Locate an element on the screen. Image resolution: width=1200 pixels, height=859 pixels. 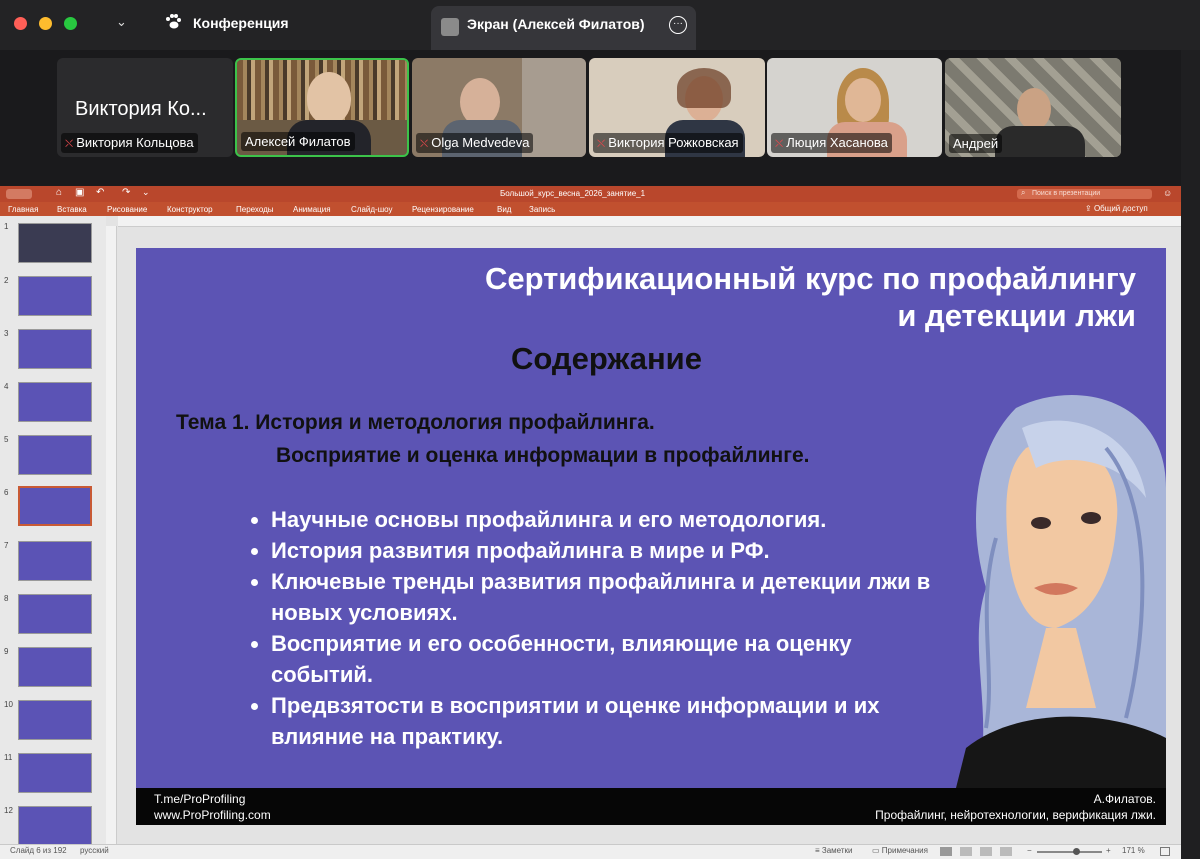
participant-tile-active-speaker: Алексей Филатов is located at coordinates (322, 107).